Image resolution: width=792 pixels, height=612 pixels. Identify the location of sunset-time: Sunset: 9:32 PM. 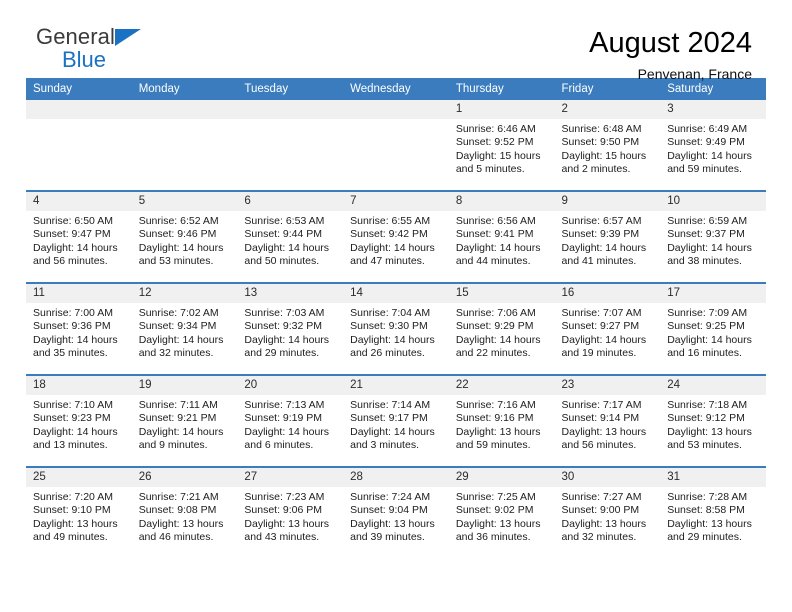
(283, 326).